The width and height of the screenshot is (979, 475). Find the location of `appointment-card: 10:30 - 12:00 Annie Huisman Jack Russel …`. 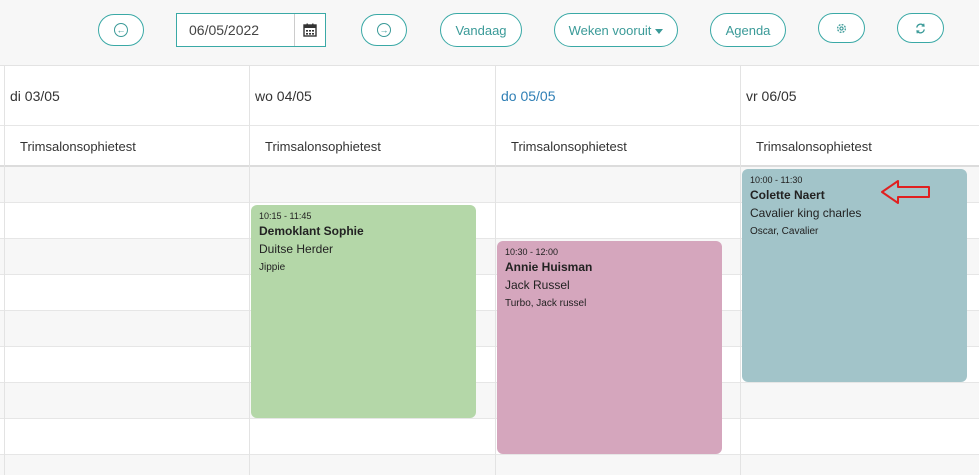

appointment-card: 10:30 - 12:00 Annie Huisman Jack Russel … is located at coordinates (609, 347).